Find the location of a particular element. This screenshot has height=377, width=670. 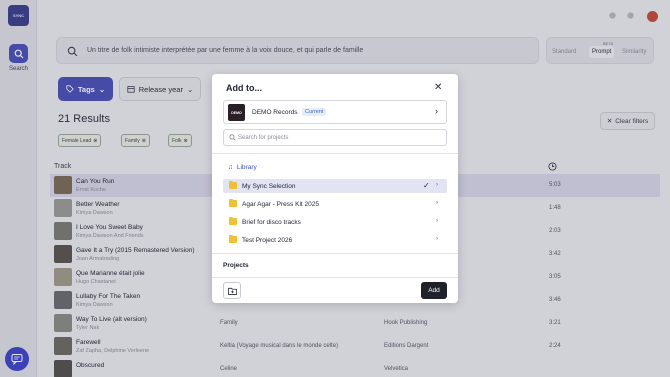

new-folder-button is located at coordinates (232, 290).